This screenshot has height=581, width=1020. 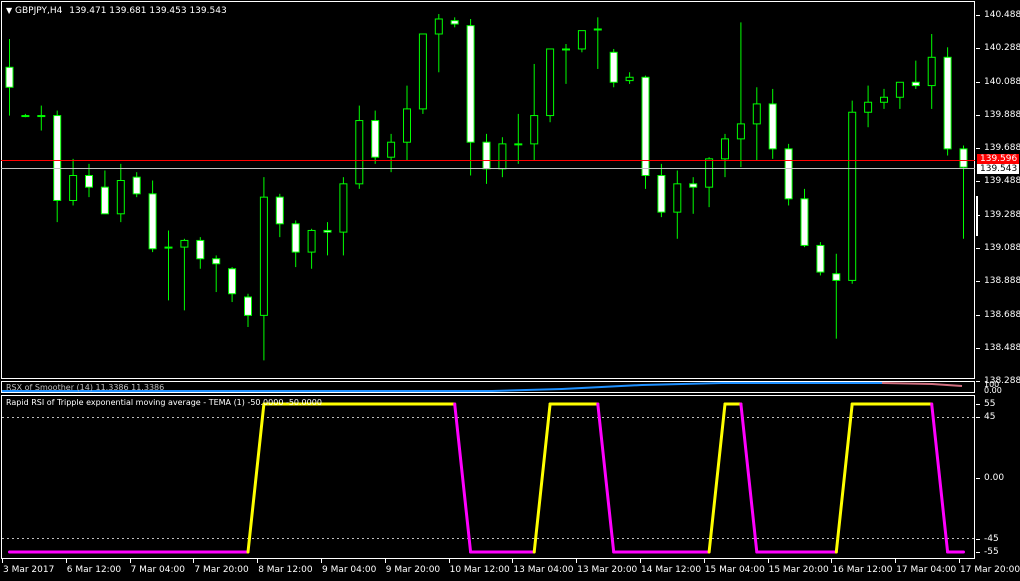 What do you see at coordinates (606, 478) in the screenshot?
I see `rsi-segment` at bounding box center [606, 478].